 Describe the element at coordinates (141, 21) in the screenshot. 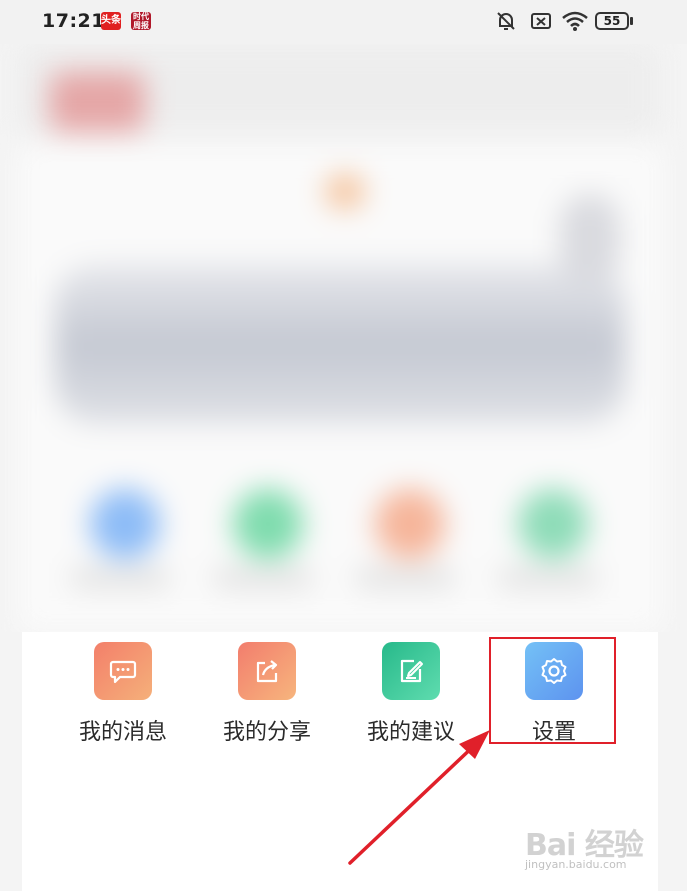

I see `times-weekly-notification-icon: 时代周报` at that location.